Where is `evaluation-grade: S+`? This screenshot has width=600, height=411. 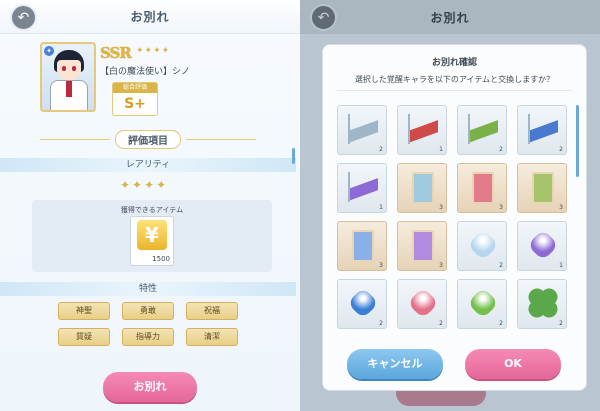 evaluation-grade: S+ is located at coordinates (135, 104).